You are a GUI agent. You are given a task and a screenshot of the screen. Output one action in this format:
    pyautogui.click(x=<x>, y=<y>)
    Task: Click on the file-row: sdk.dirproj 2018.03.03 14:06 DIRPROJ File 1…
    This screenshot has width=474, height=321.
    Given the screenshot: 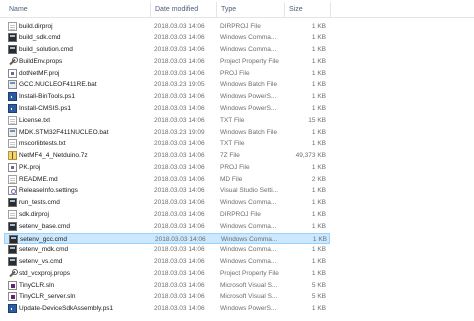 What is the action you would take?
    pyautogui.click(x=167, y=214)
    